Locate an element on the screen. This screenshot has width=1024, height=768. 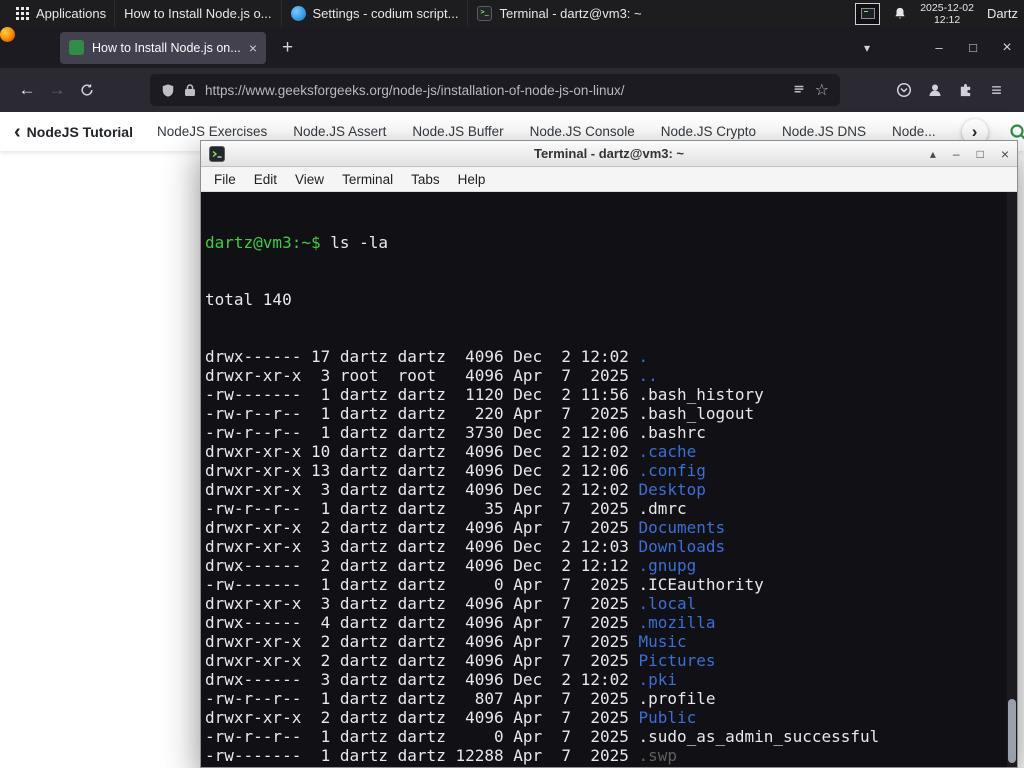
directory-name: Music is located at coordinates (662, 641).